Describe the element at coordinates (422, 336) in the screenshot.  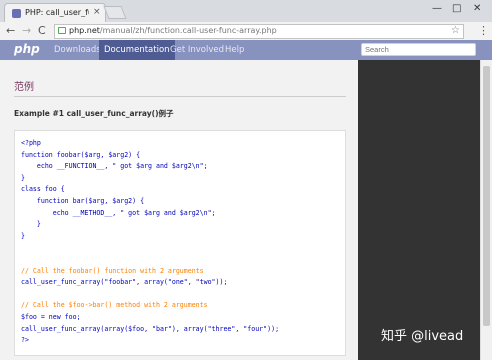
I see `watermark: 知乎 @livead` at that location.